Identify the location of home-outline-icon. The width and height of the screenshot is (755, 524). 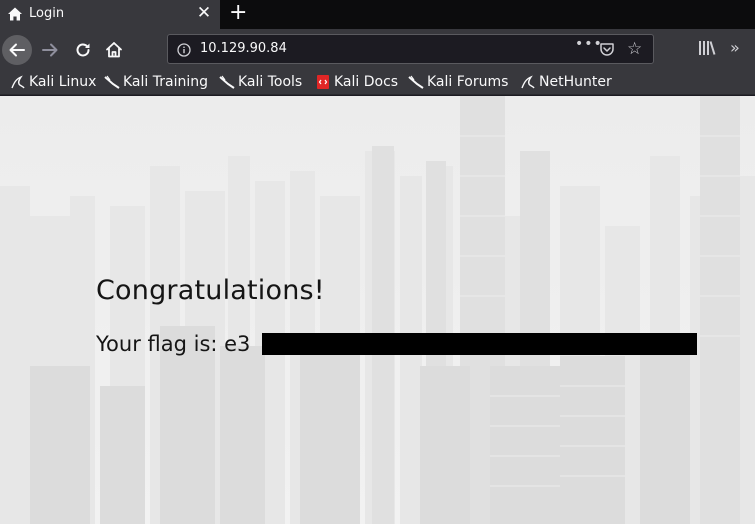
(114, 50).